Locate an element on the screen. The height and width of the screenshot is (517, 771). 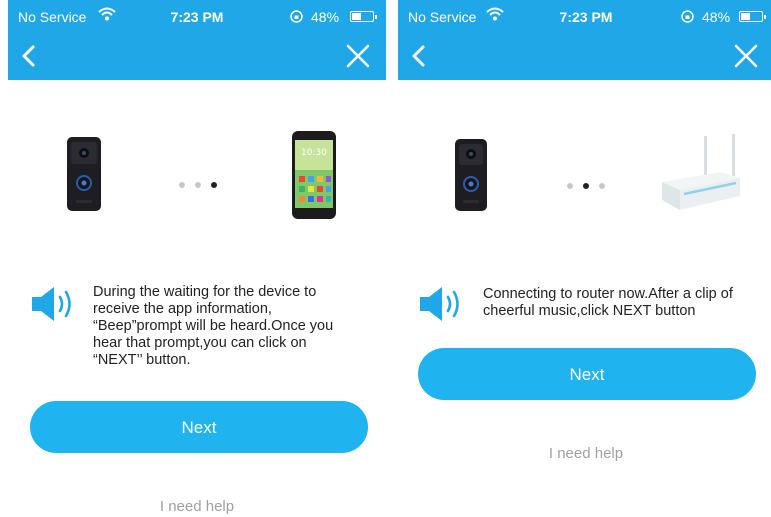
router-image is located at coordinates (701, 172).